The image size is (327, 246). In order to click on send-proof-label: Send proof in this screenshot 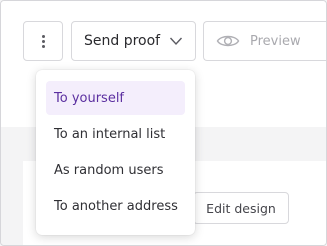, I will do `click(122, 41)`.